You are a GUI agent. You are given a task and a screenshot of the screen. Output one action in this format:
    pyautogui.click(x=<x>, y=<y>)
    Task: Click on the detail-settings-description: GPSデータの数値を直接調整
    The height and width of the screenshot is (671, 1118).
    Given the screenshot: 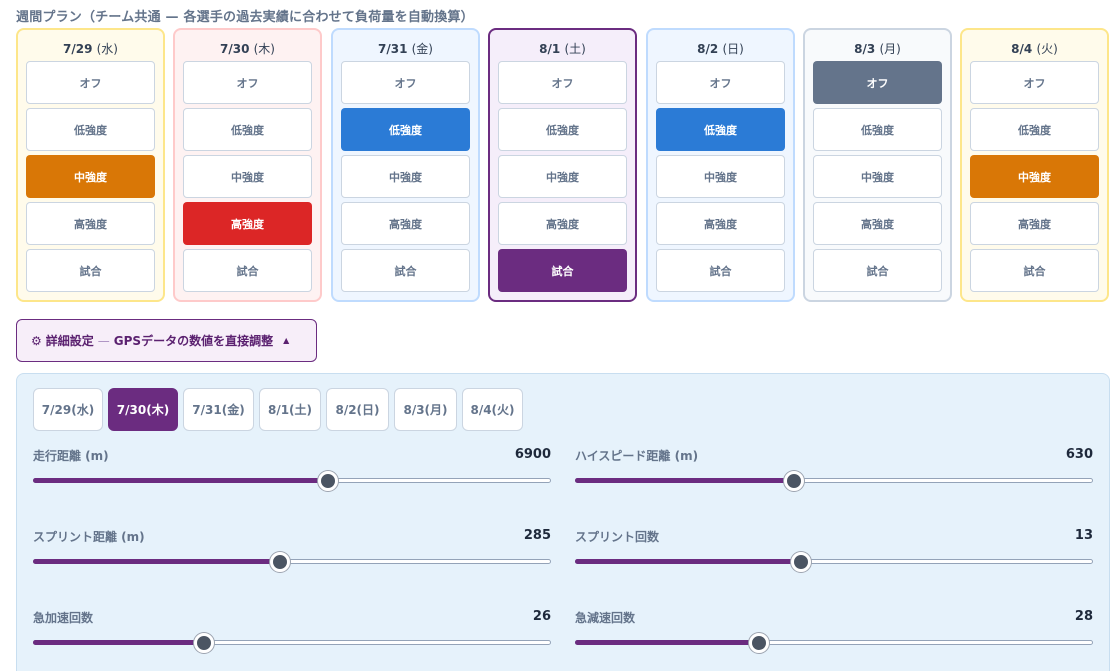 What is the action you would take?
    pyautogui.click(x=193, y=341)
    